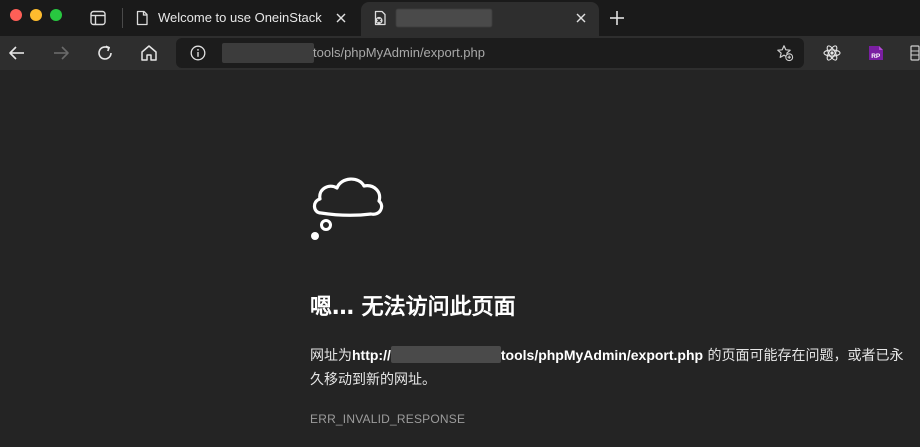 Image resolution: width=920 pixels, height=447 pixels. What do you see at coordinates (413, 307) in the screenshot?
I see `error-heading: 嗯… 无法访问此页面` at bounding box center [413, 307].